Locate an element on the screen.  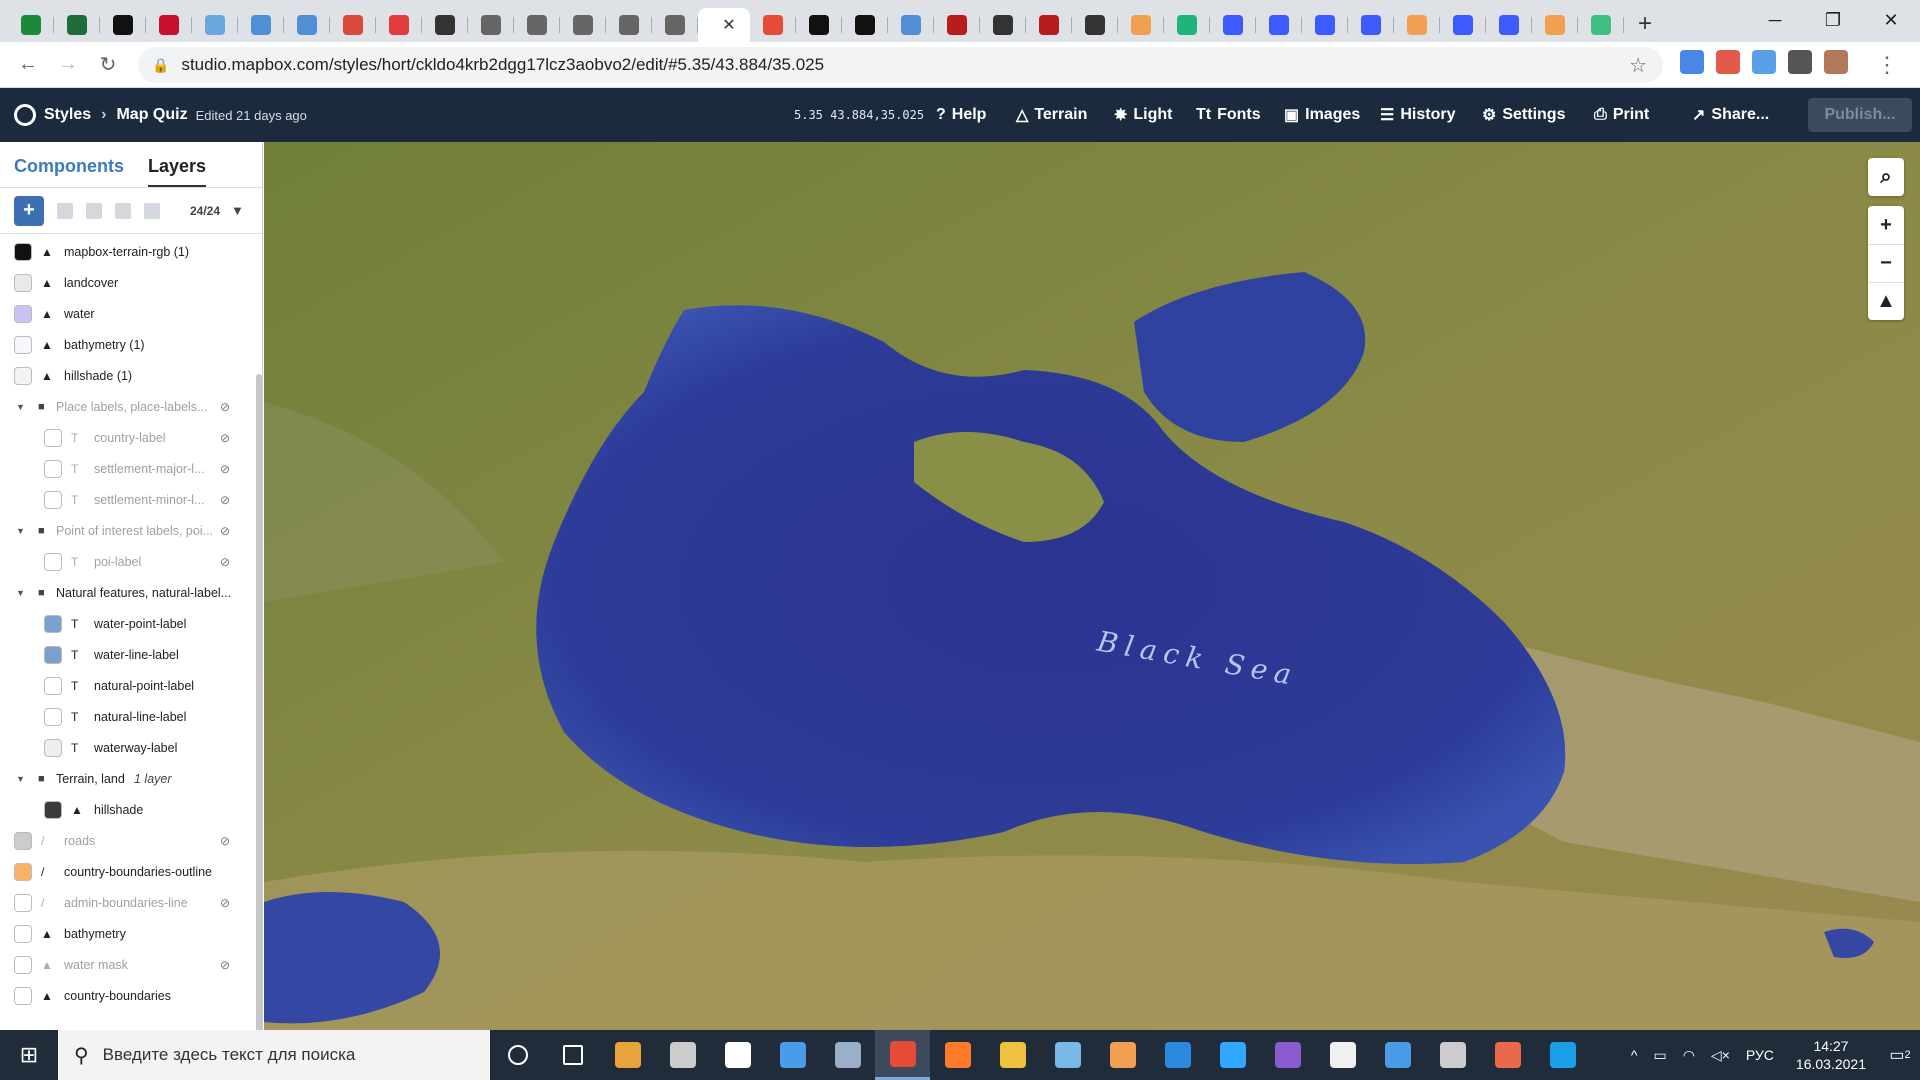
layer-item: ▲ mapbox-terrain-rgb (1) is located at coordinates (126, 251).